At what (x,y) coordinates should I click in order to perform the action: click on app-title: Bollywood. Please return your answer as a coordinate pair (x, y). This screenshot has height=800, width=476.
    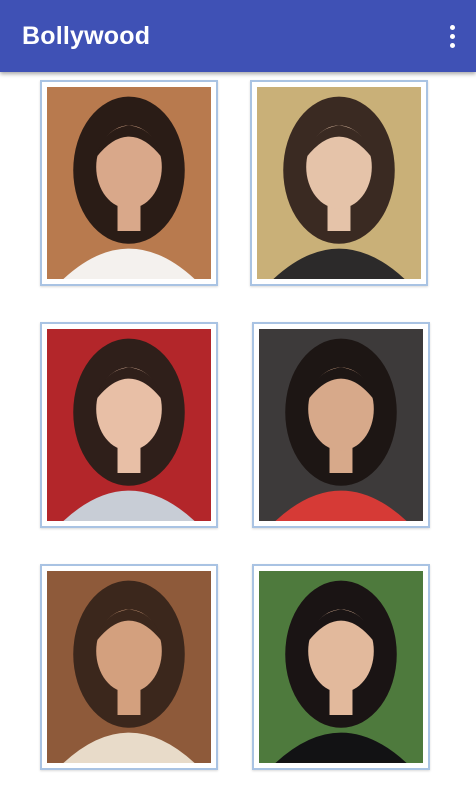
    Looking at the image, I should click on (86, 36).